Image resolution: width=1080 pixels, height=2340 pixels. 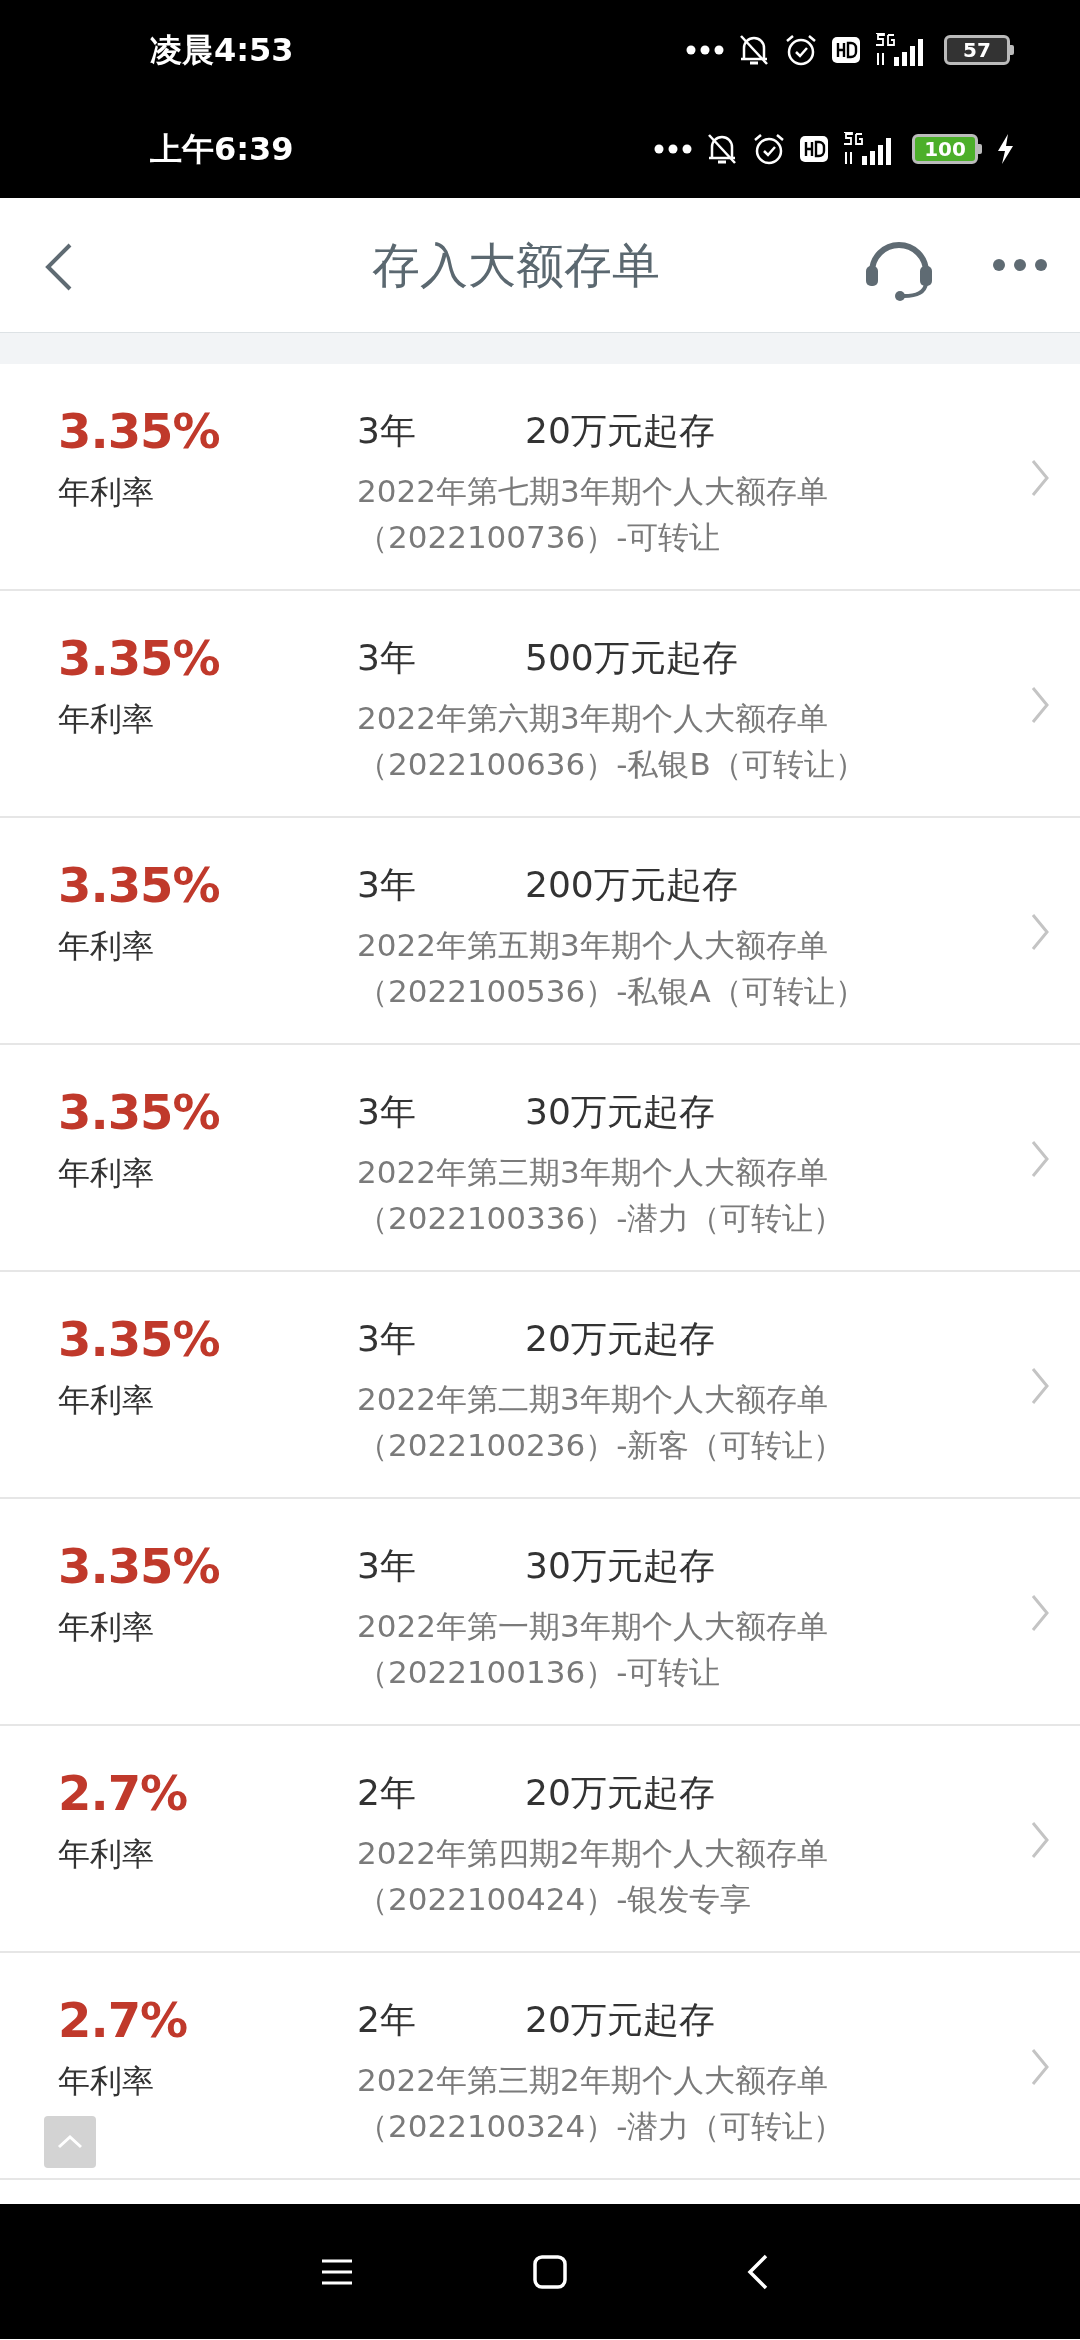 What do you see at coordinates (601, 2126) in the screenshot?
I see `product-code: （2022100324）-潜力（可转让）` at bounding box center [601, 2126].